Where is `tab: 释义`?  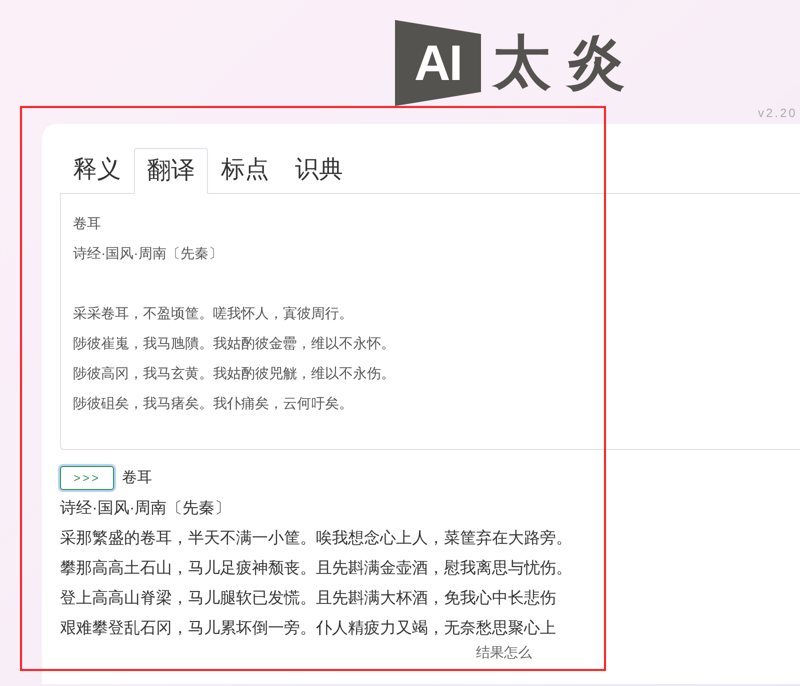 tab: 释义 is located at coordinates (97, 170).